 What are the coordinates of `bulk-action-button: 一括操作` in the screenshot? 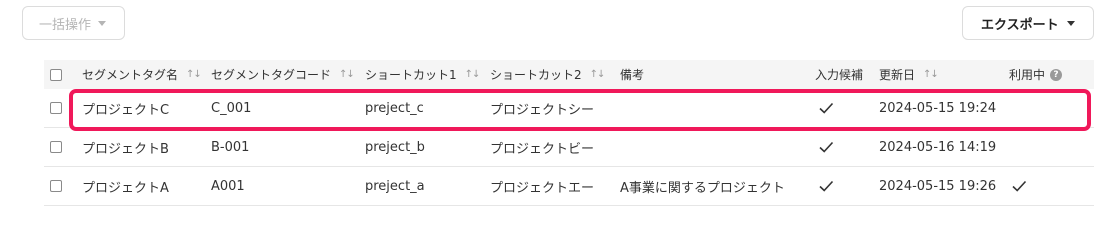 It's located at (73, 23).